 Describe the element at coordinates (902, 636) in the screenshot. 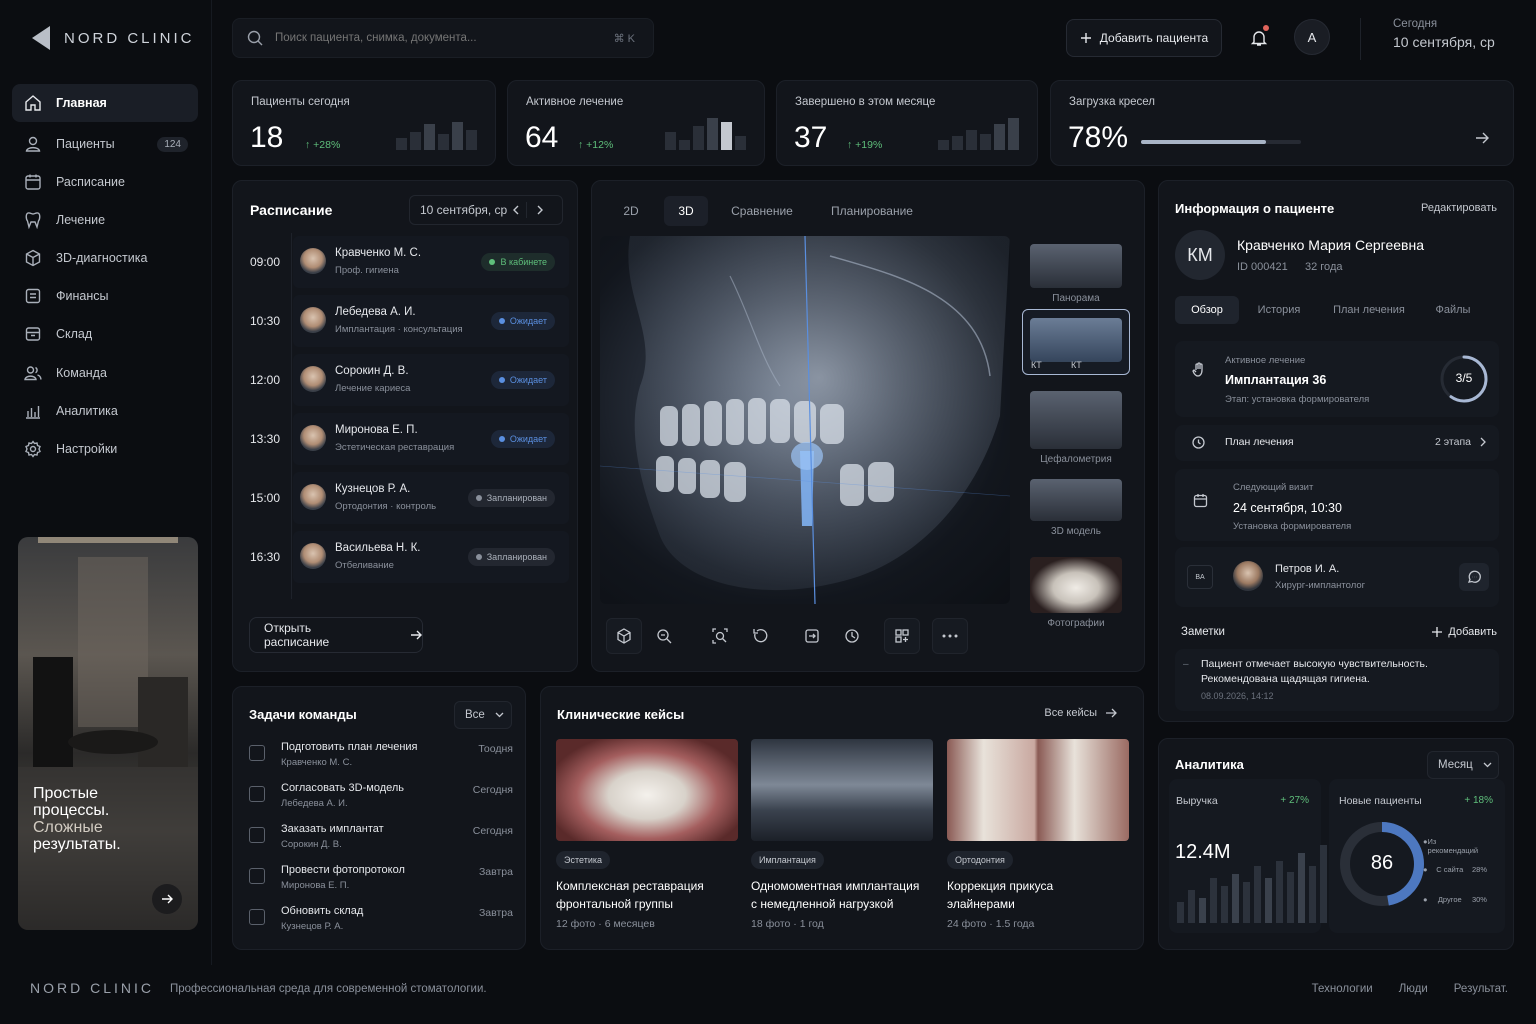

I see `layers-button` at that location.